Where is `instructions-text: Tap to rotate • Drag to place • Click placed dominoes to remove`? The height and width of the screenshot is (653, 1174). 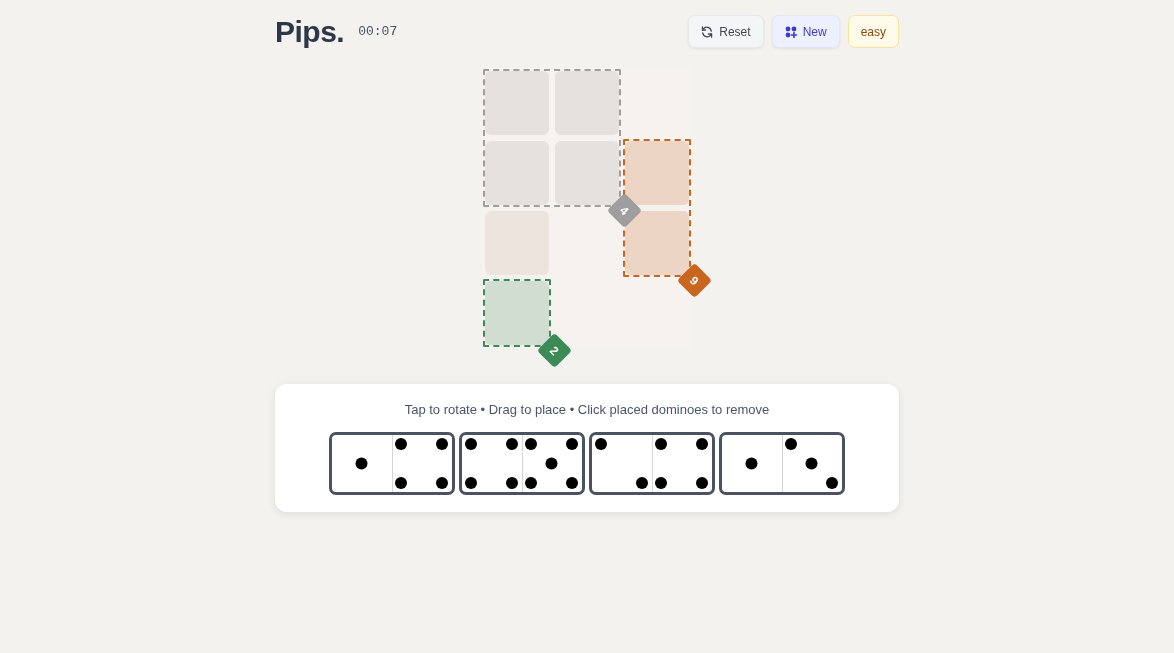
instructions-text: Tap to rotate • Drag to place • Click placed dominoes to remove is located at coordinates (587, 410).